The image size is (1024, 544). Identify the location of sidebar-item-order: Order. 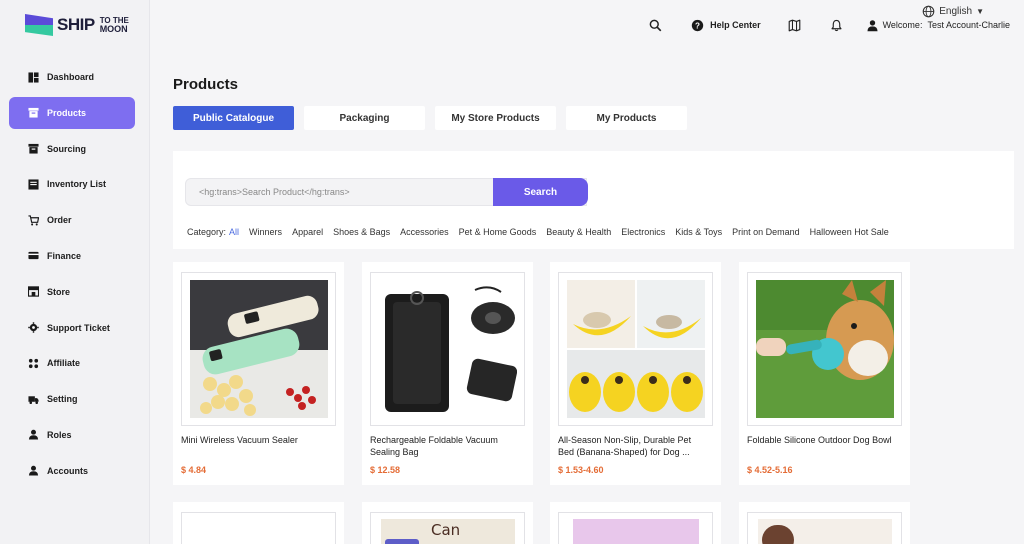
(72, 220).